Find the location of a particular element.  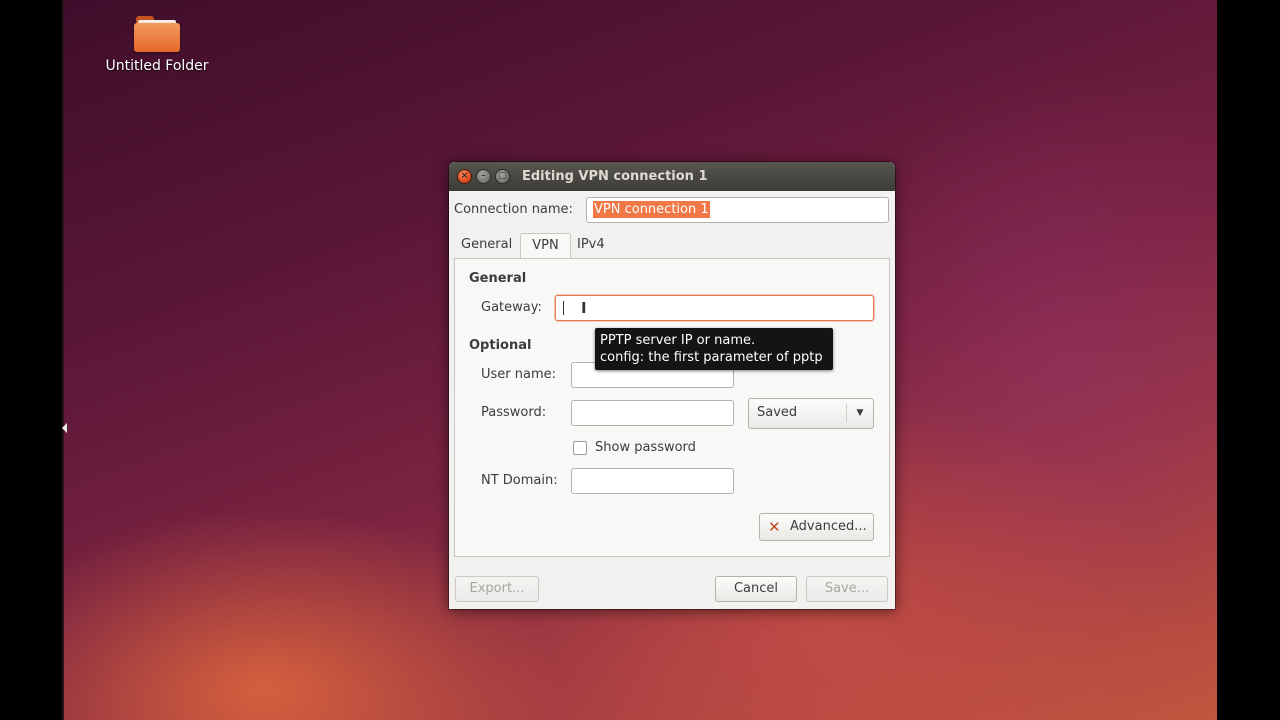

ibeam-cursor-icon: I is located at coordinates (584, 308).